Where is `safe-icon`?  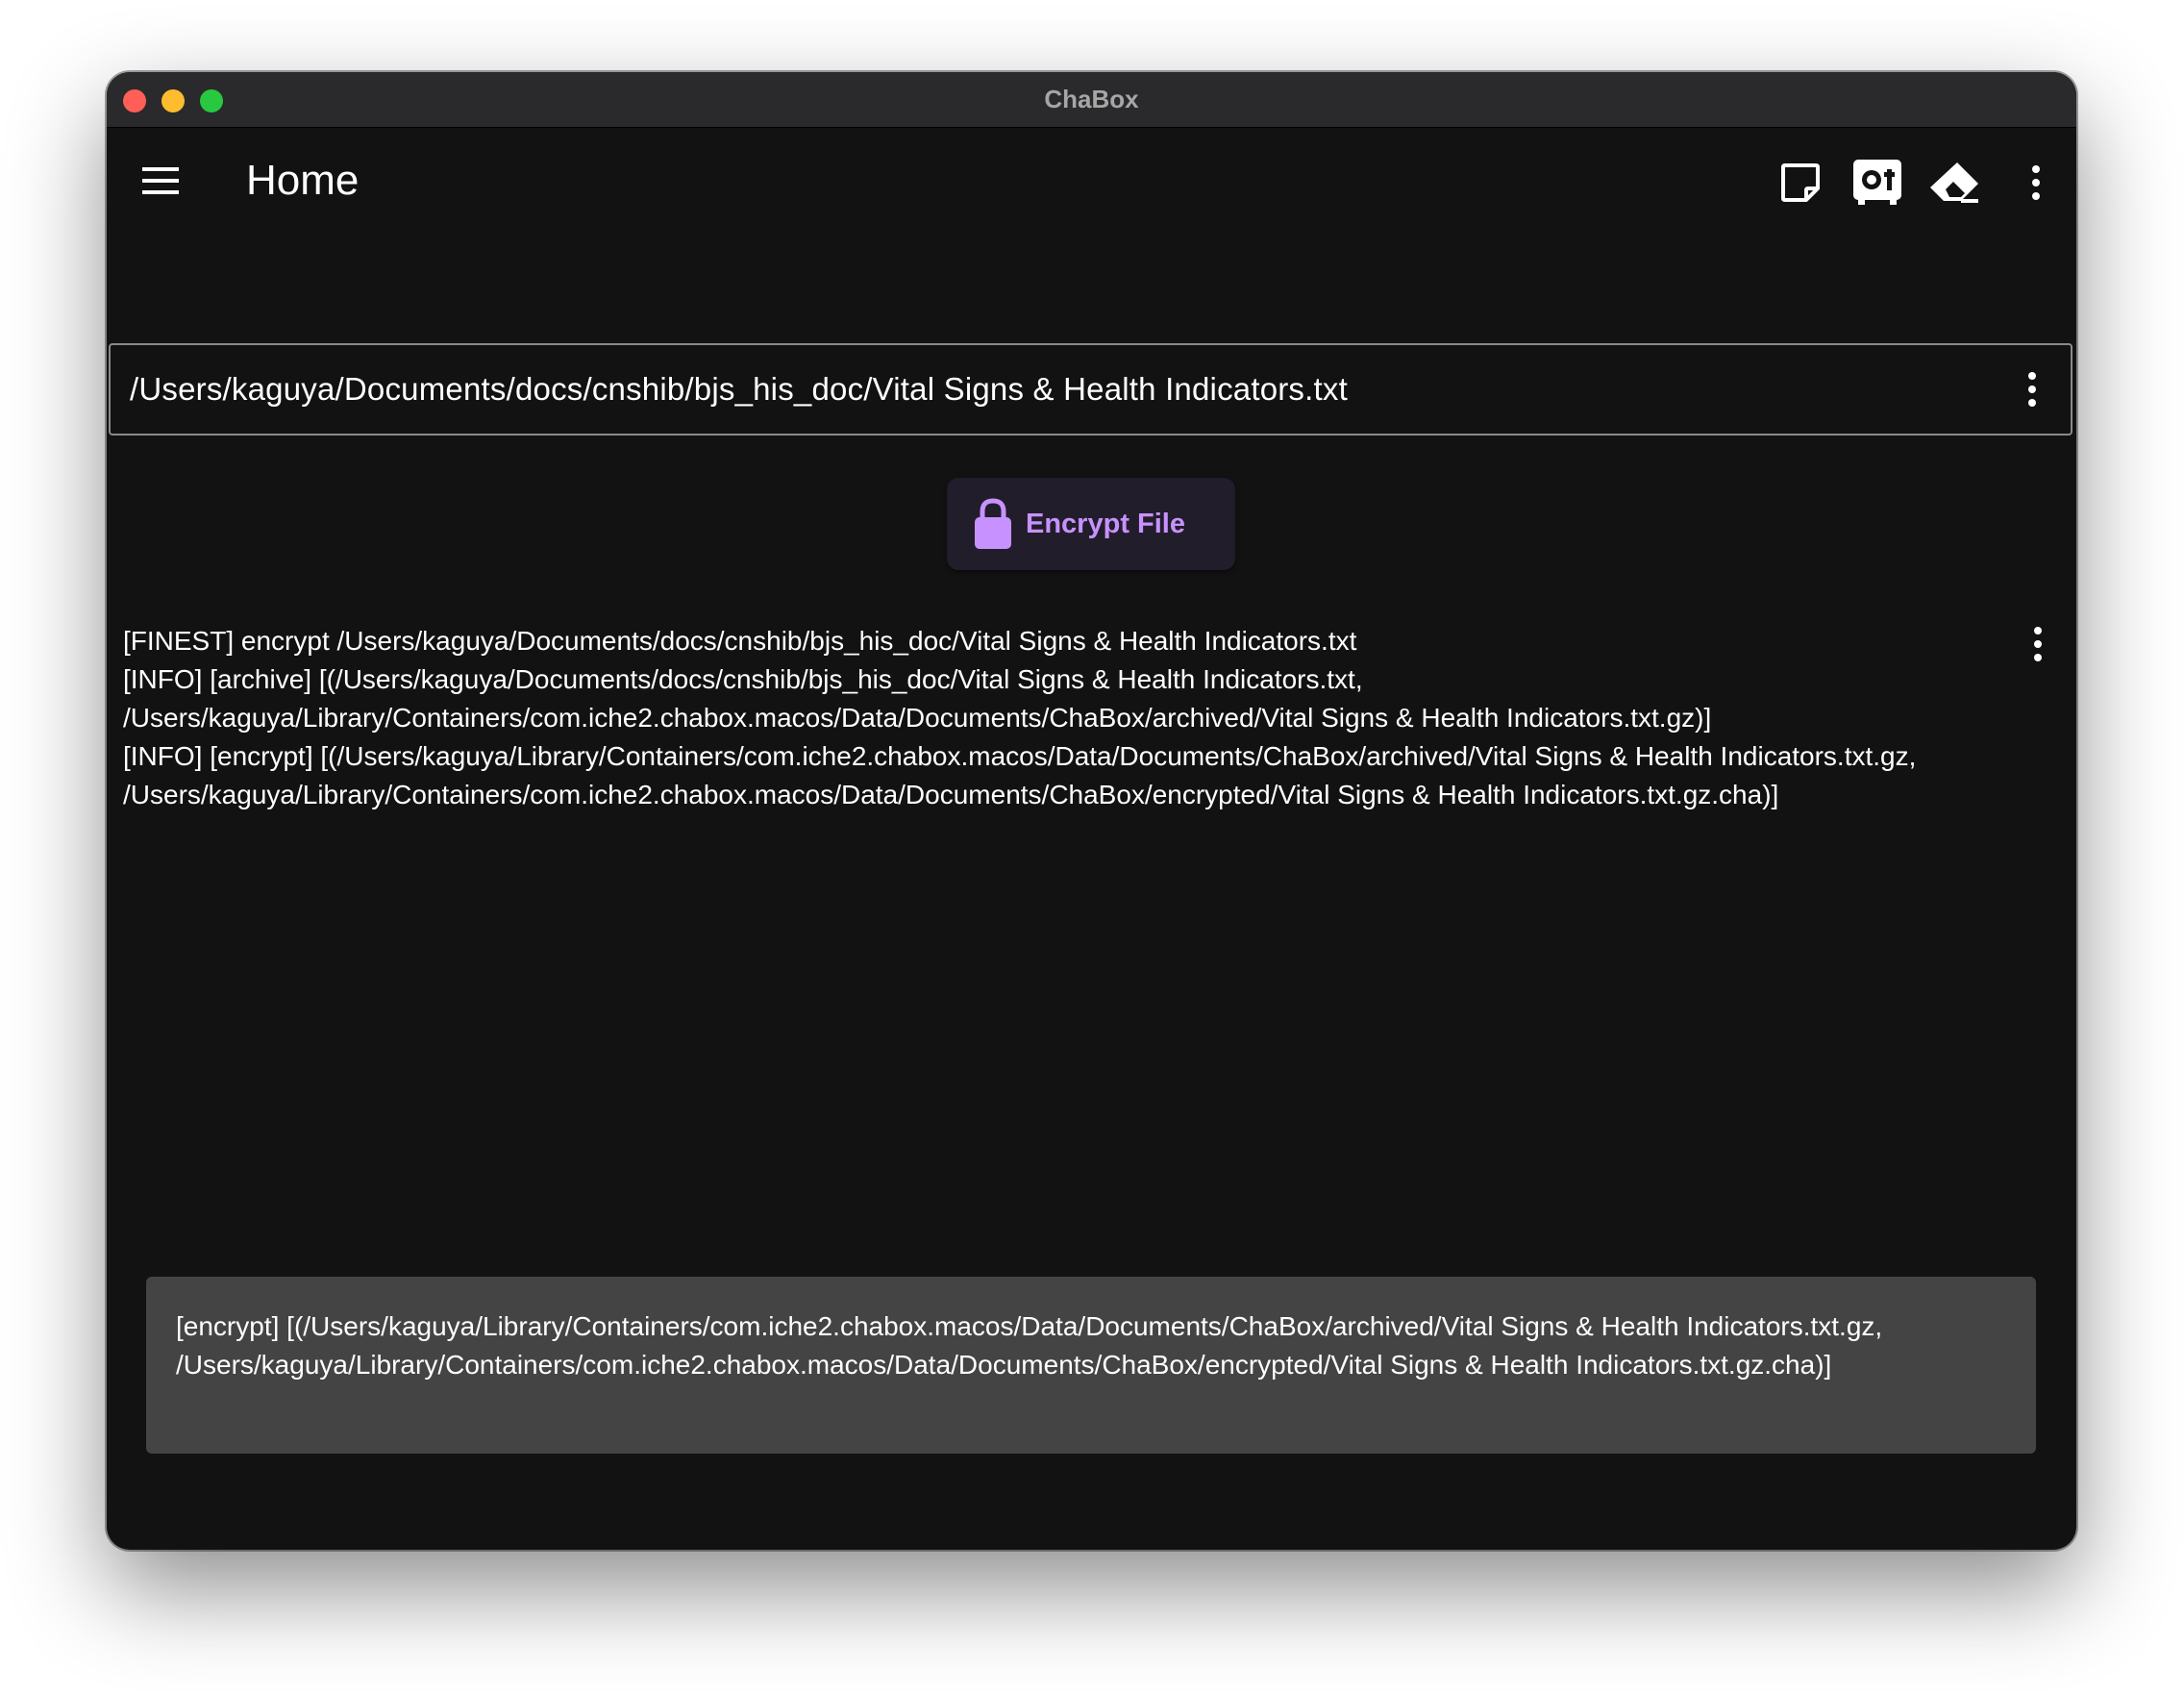
safe-icon is located at coordinates (1877, 182).